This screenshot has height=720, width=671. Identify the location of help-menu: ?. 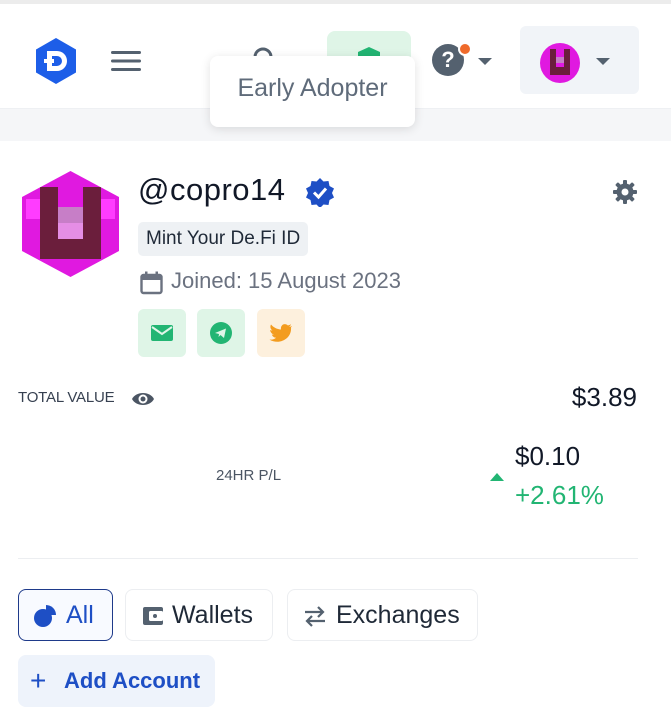
(464, 60).